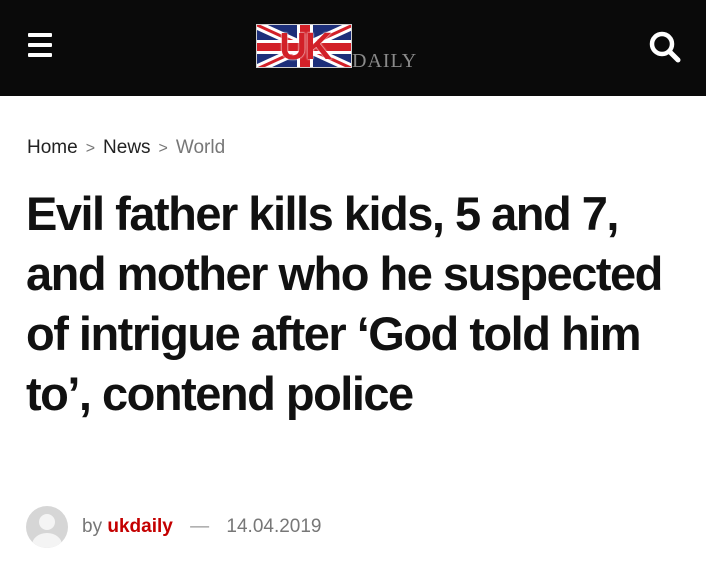  I want to click on logo-flag-text: UK, so click(306, 47).